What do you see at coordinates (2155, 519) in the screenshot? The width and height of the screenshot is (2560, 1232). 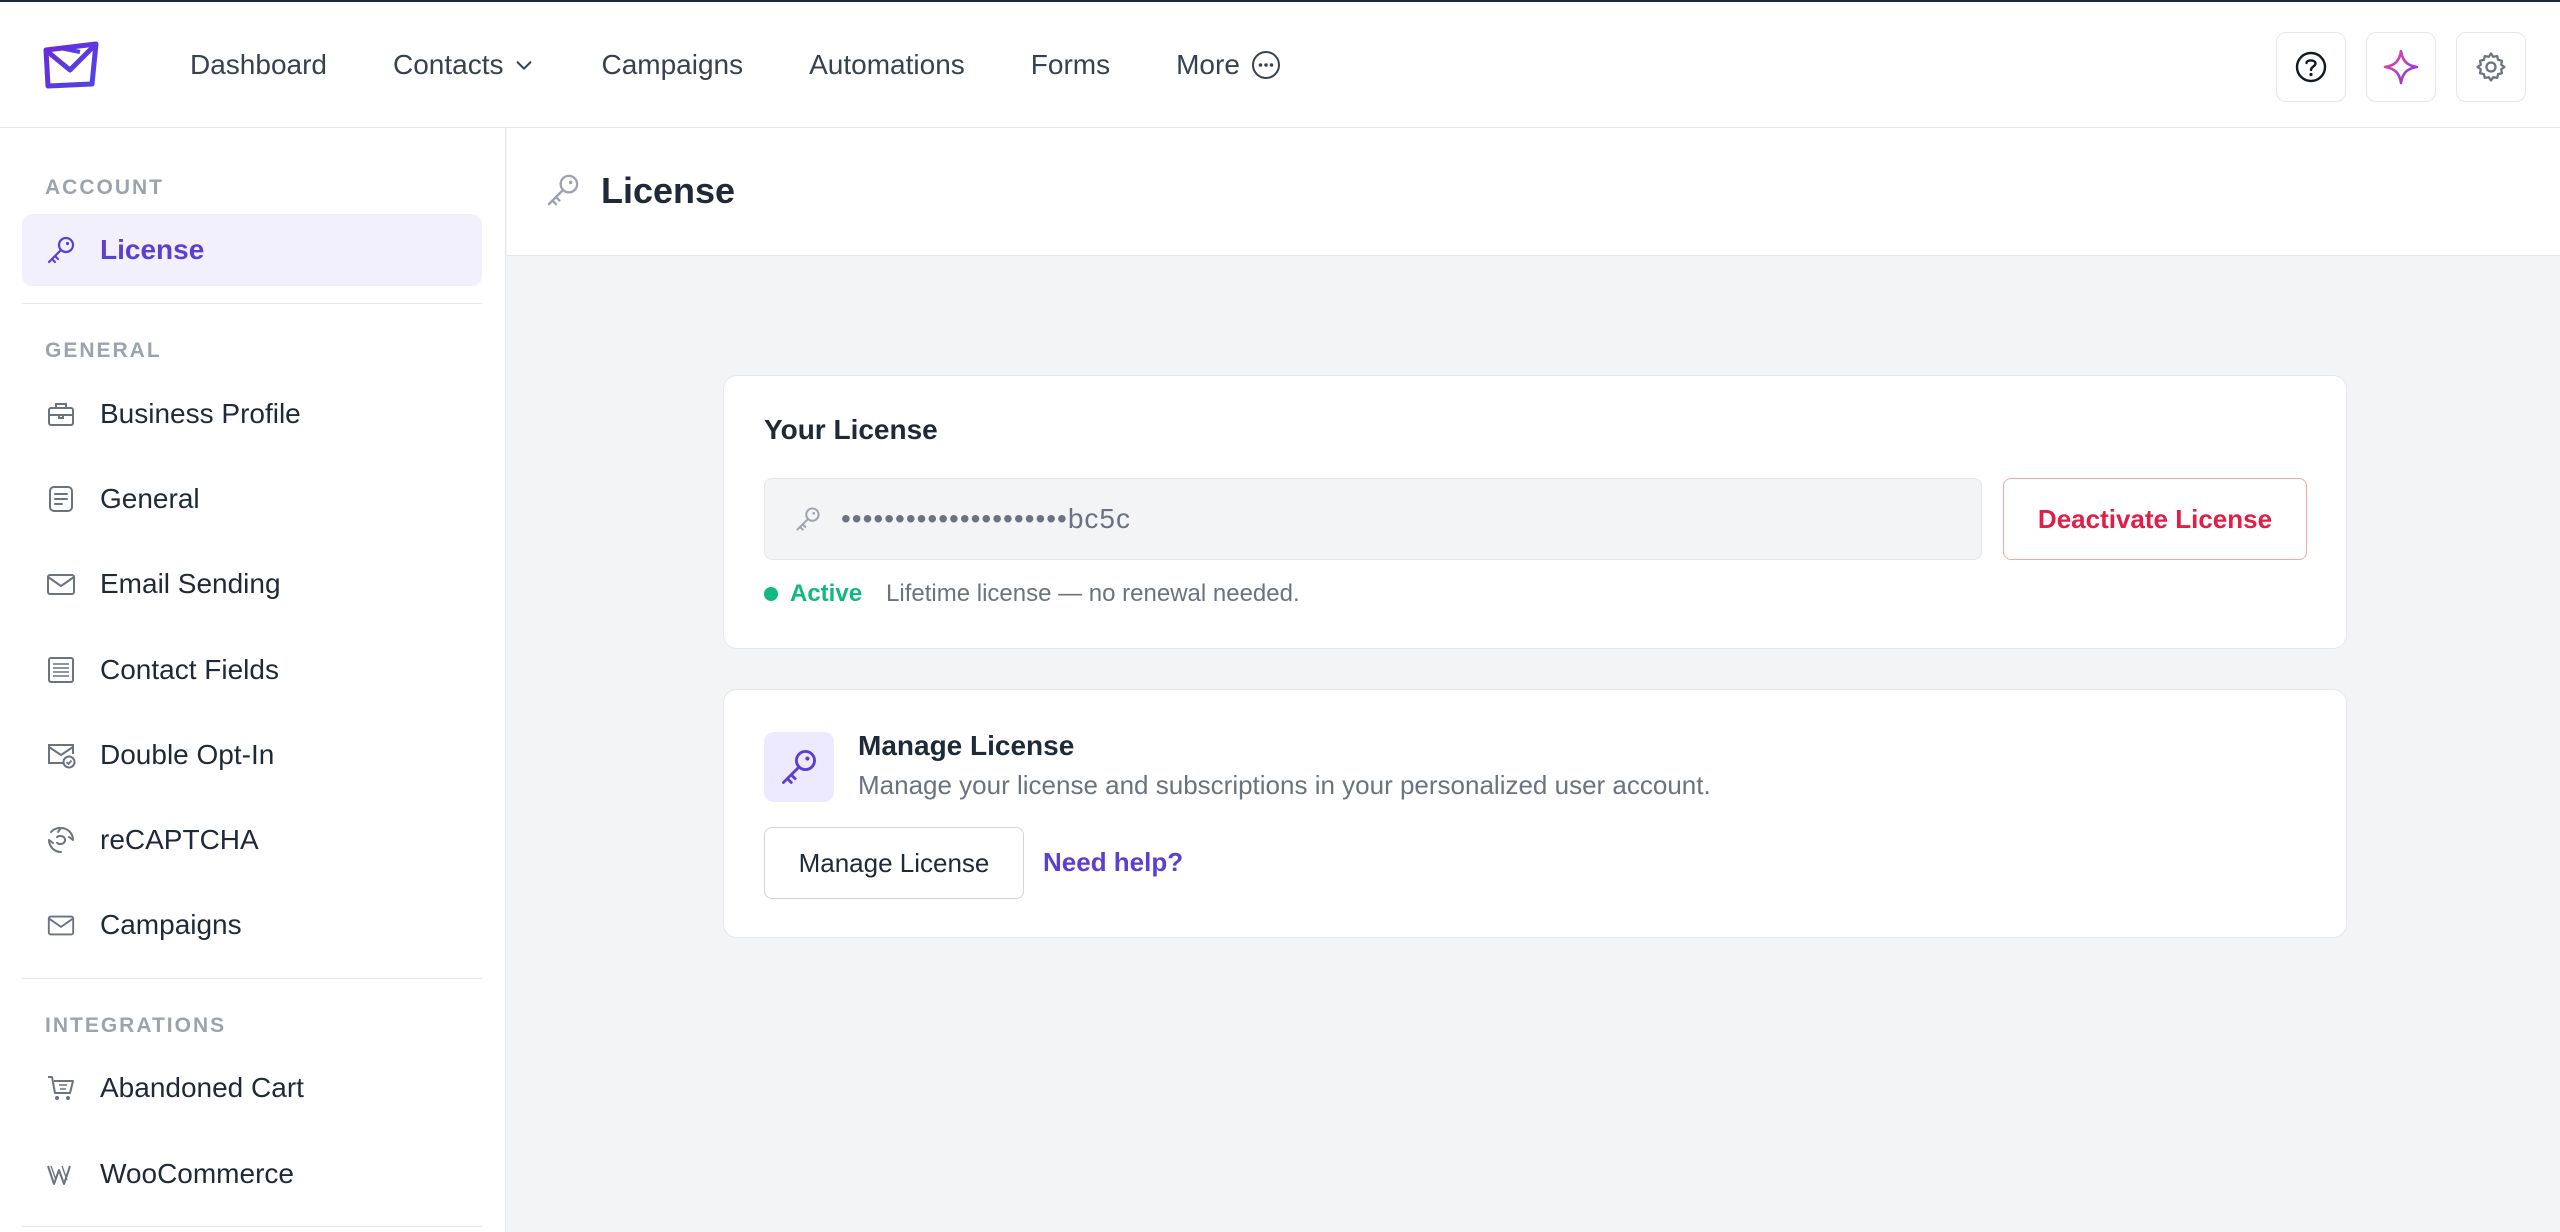 I see `deactivate-license-button: Deactivate License` at bounding box center [2155, 519].